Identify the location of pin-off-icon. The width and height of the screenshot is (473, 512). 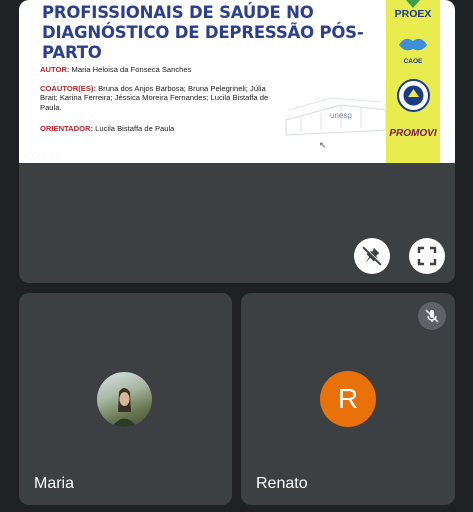
(372, 256).